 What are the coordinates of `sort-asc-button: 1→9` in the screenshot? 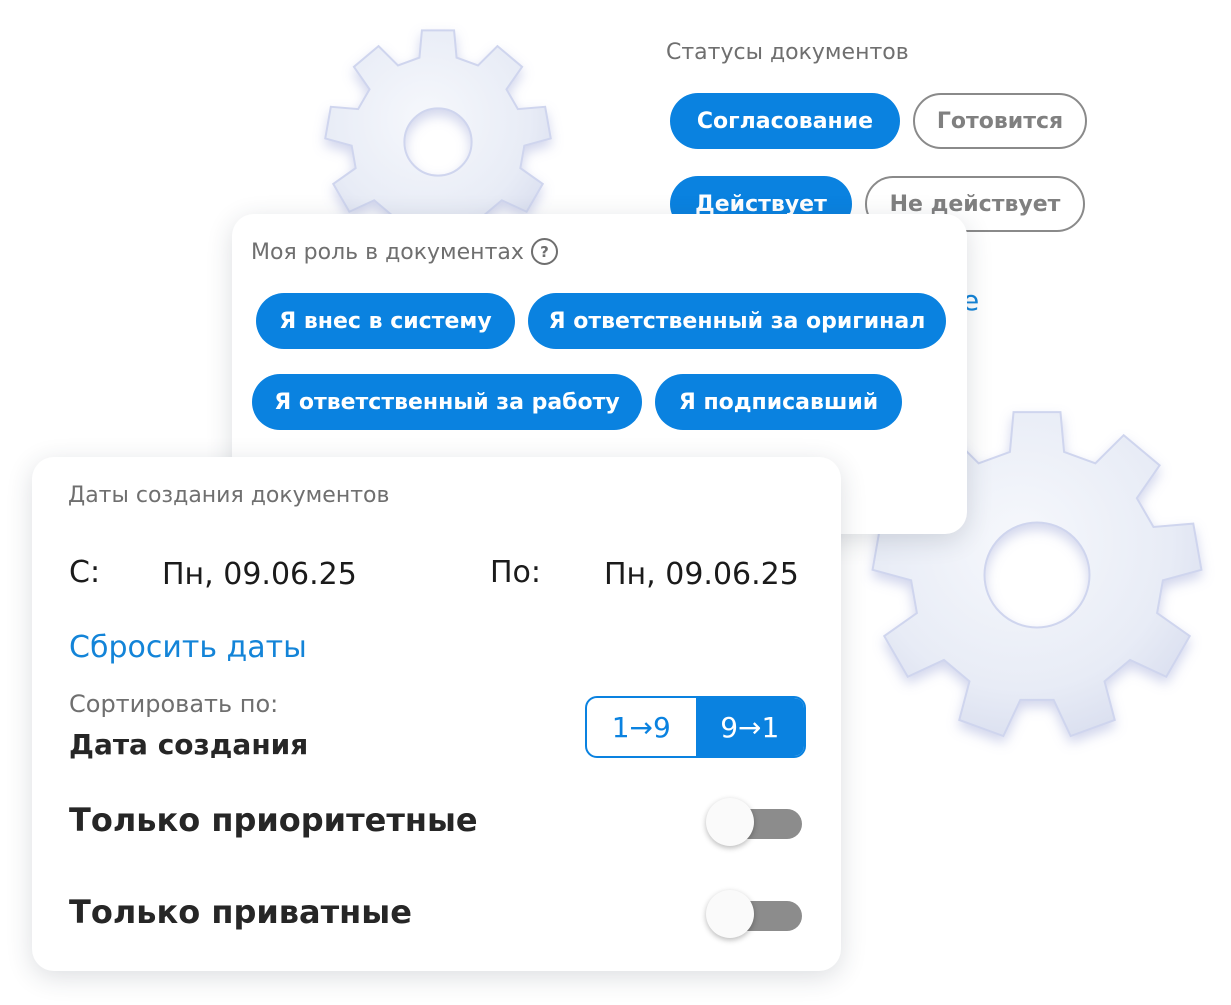 It's located at (641, 727).